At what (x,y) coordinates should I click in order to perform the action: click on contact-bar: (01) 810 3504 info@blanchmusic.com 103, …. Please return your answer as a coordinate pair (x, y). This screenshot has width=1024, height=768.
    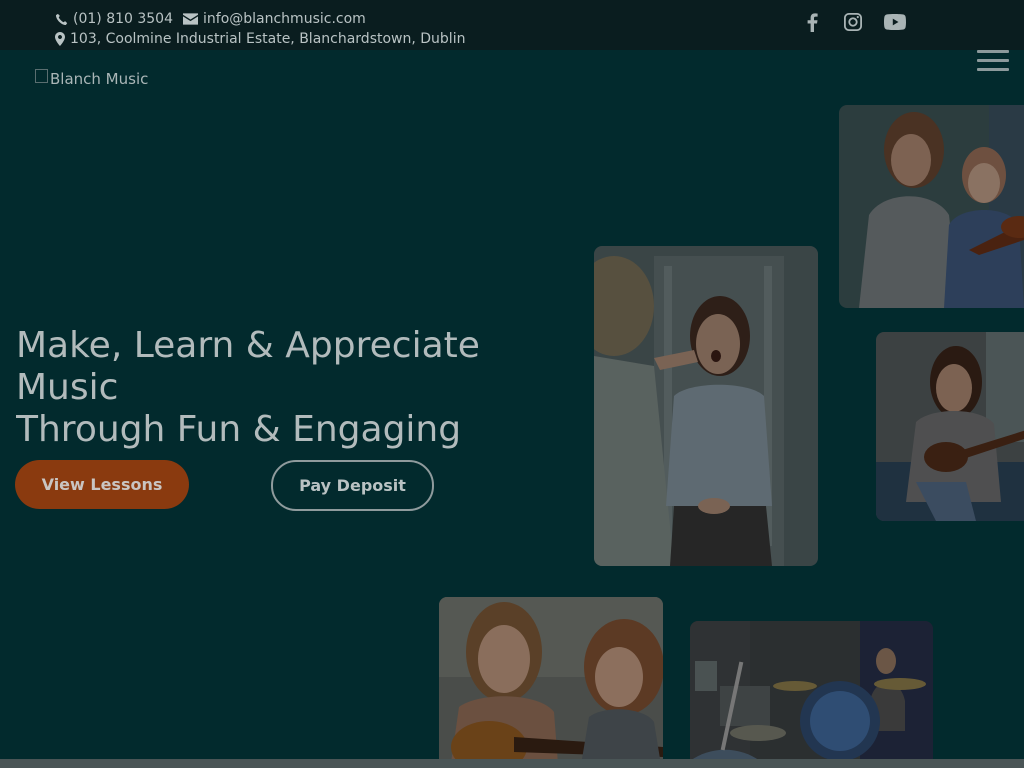
    Looking at the image, I should click on (512, 25).